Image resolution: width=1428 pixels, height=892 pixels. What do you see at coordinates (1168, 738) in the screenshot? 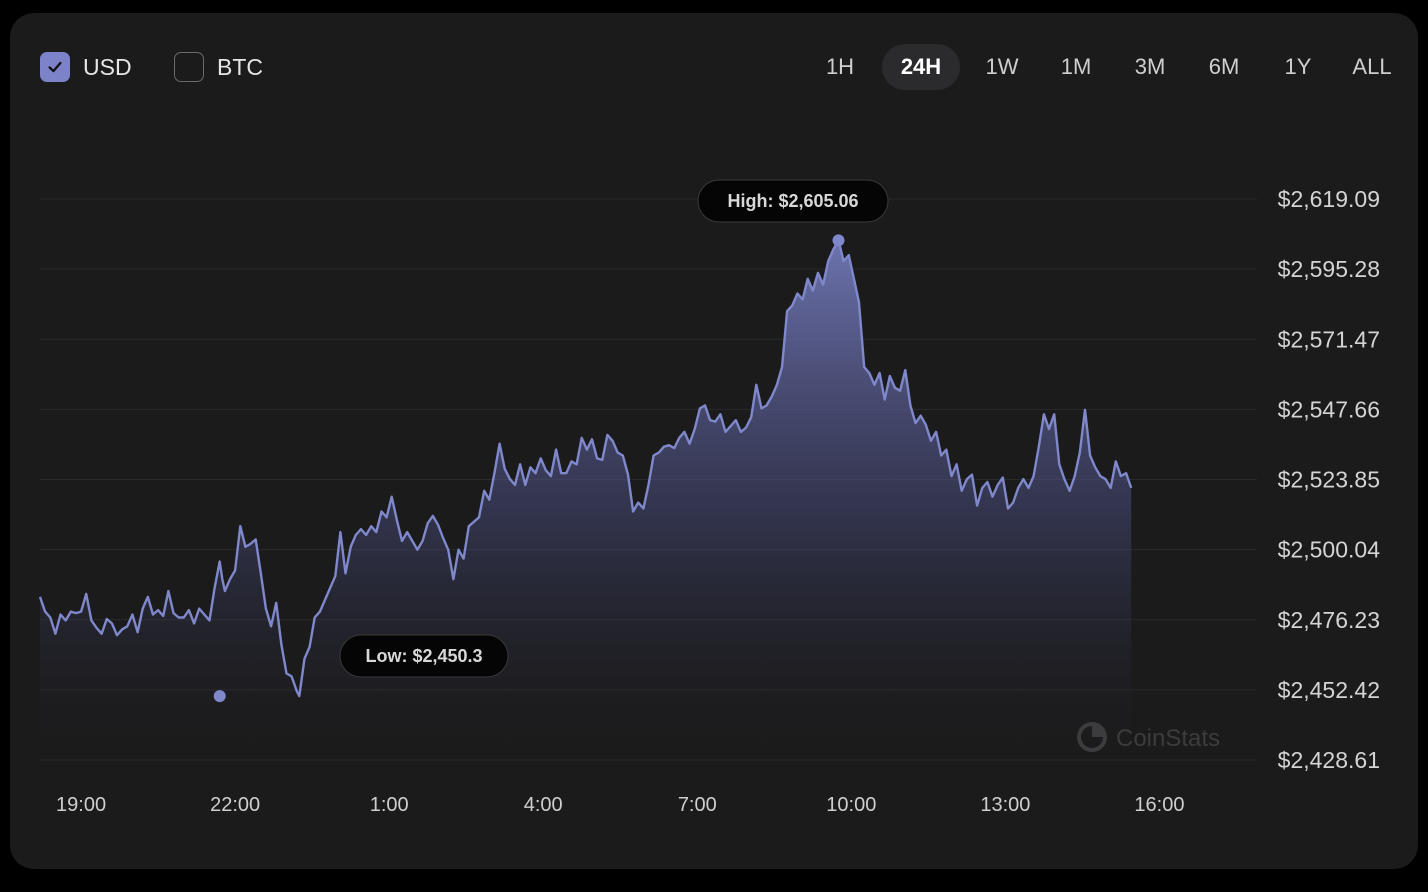
I see `watermark-text: CoinStats` at bounding box center [1168, 738].